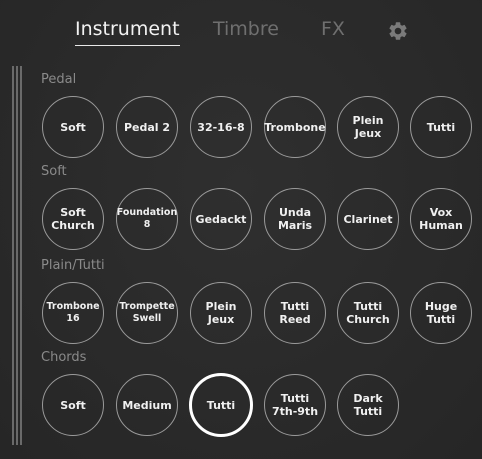 The image size is (482, 459). What do you see at coordinates (147, 219) in the screenshot?
I see `preset-button: Foundation 8` at bounding box center [147, 219].